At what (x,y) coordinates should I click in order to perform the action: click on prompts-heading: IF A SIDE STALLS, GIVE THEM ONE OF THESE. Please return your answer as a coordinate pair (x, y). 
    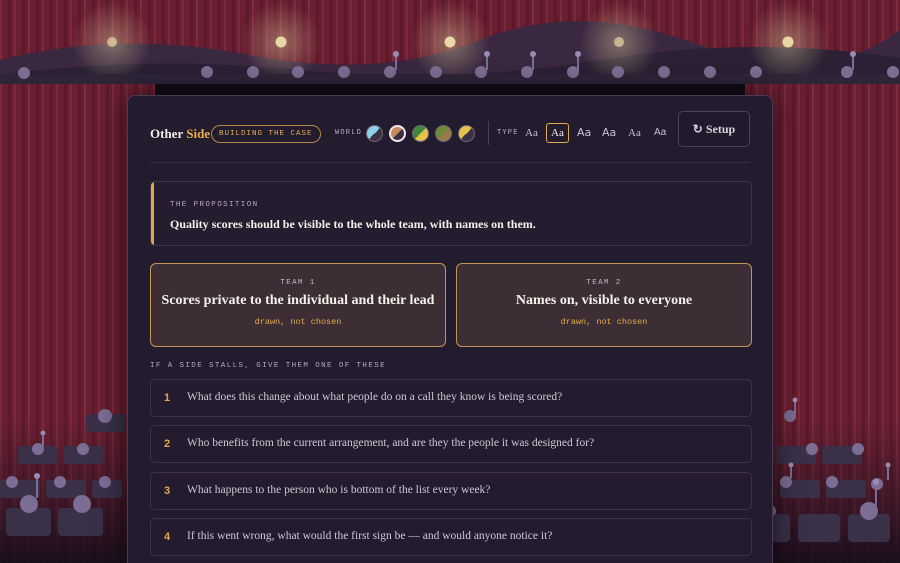
    Looking at the image, I should click on (268, 366).